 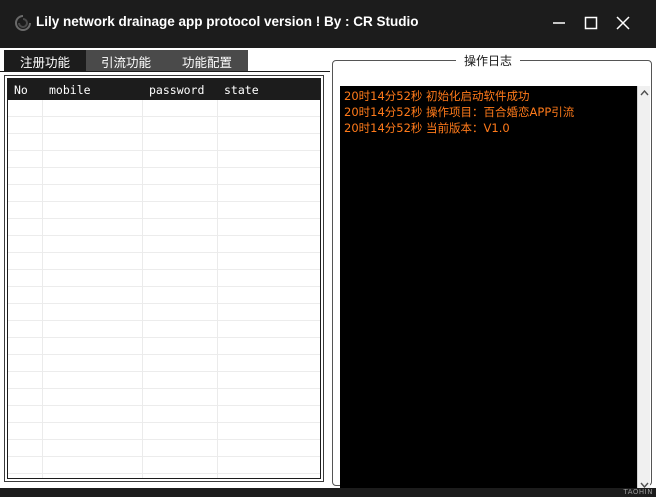 What do you see at coordinates (207, 61) in the screenshot?
I see `tab-settings: 功能配置` at bounding box center [207, 61].